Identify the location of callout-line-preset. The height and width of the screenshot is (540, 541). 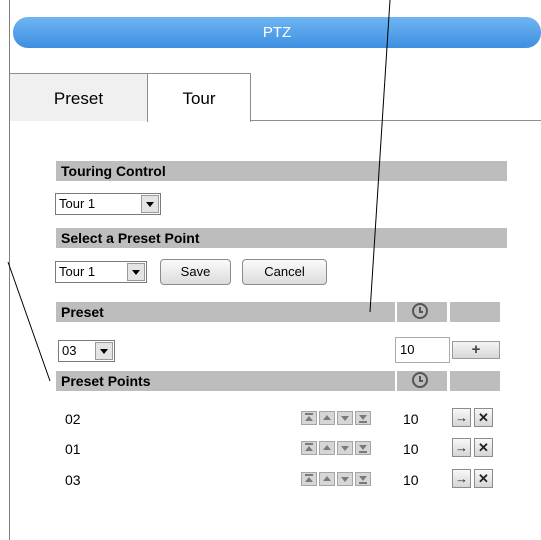
(380, 156).